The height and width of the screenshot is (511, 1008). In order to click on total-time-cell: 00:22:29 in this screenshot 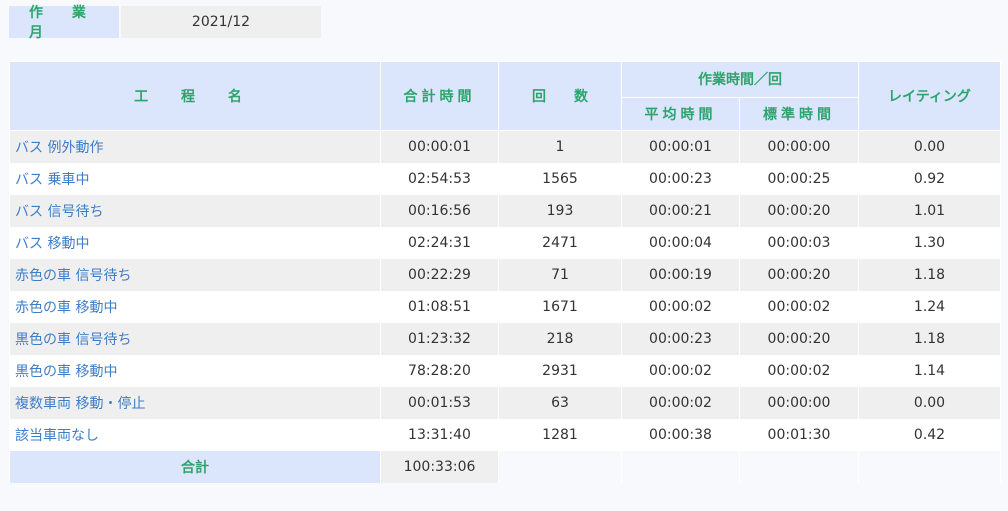, I will do `click(439, 275)`.